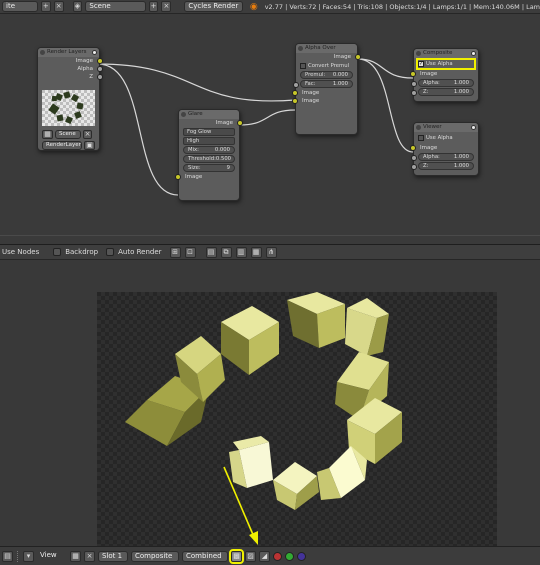 This screenshot has height=565, width=540. Describe the element at coordinates (115, 6) in the screenshot. I see `scene-field: Scene` at that location.